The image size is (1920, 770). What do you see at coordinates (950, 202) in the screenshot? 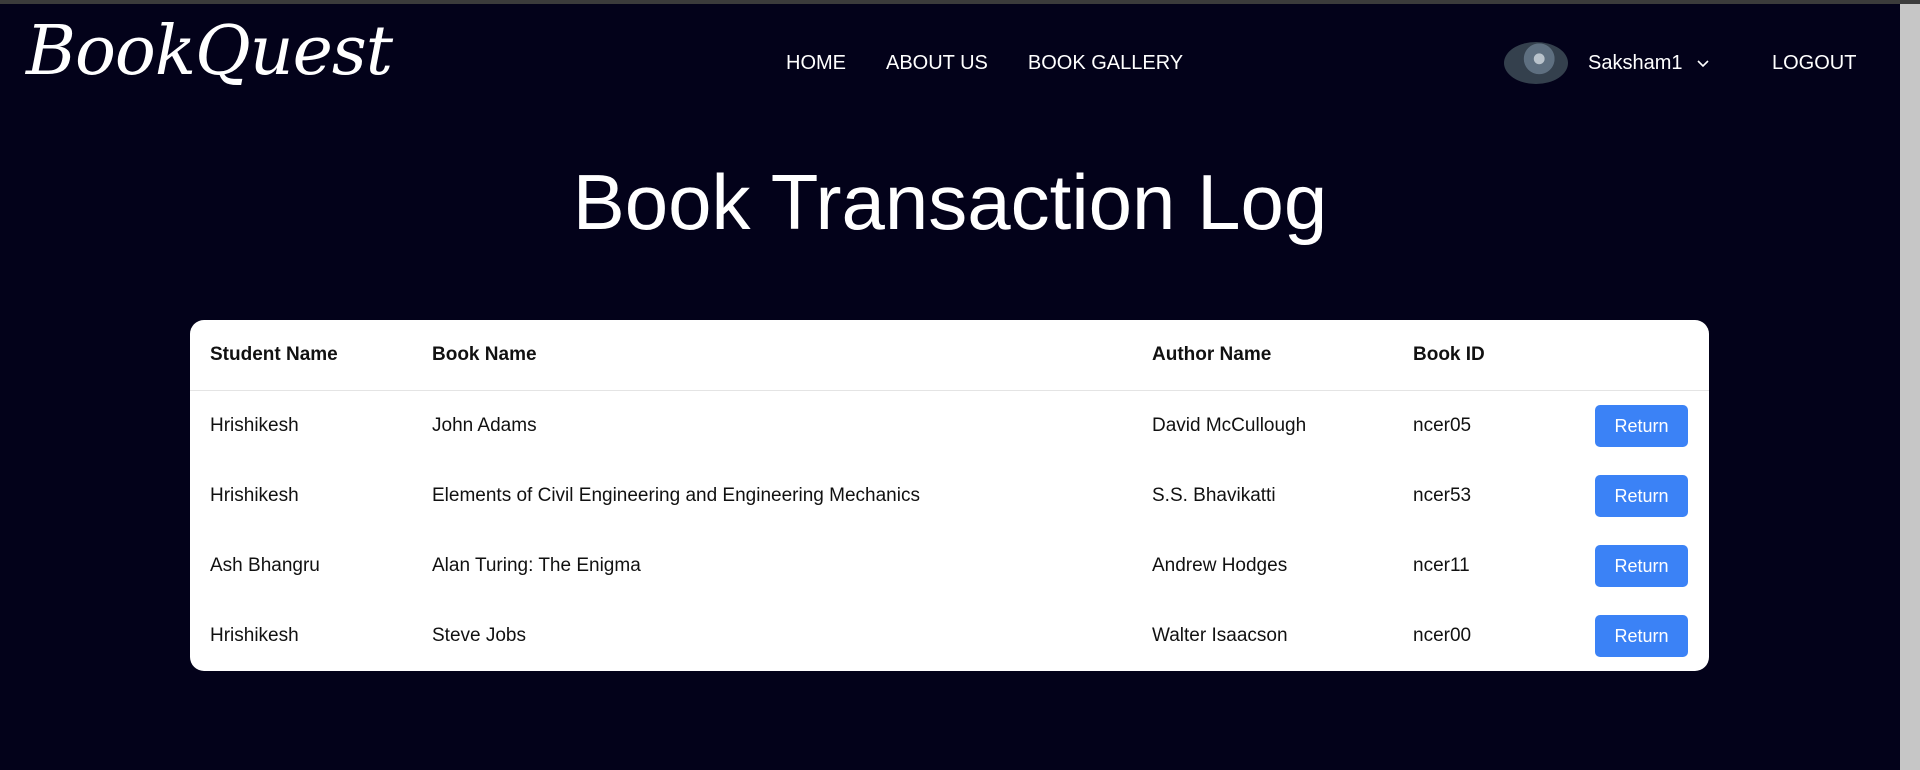
I see `page-title: Book Transaction Log` at bounding box center [950, 202].